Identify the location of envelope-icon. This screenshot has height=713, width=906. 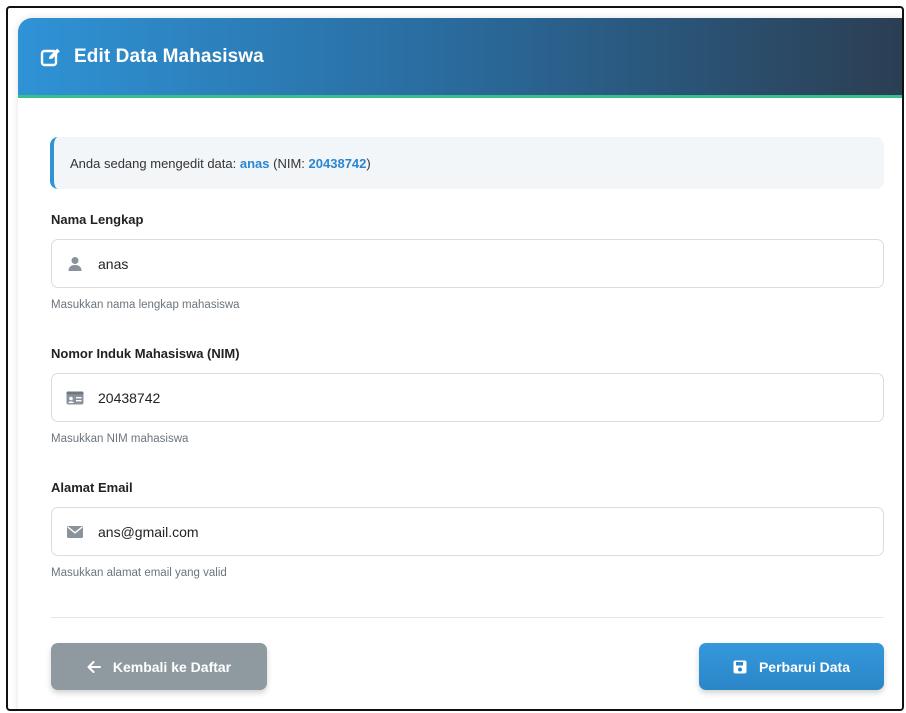
(75, 532).